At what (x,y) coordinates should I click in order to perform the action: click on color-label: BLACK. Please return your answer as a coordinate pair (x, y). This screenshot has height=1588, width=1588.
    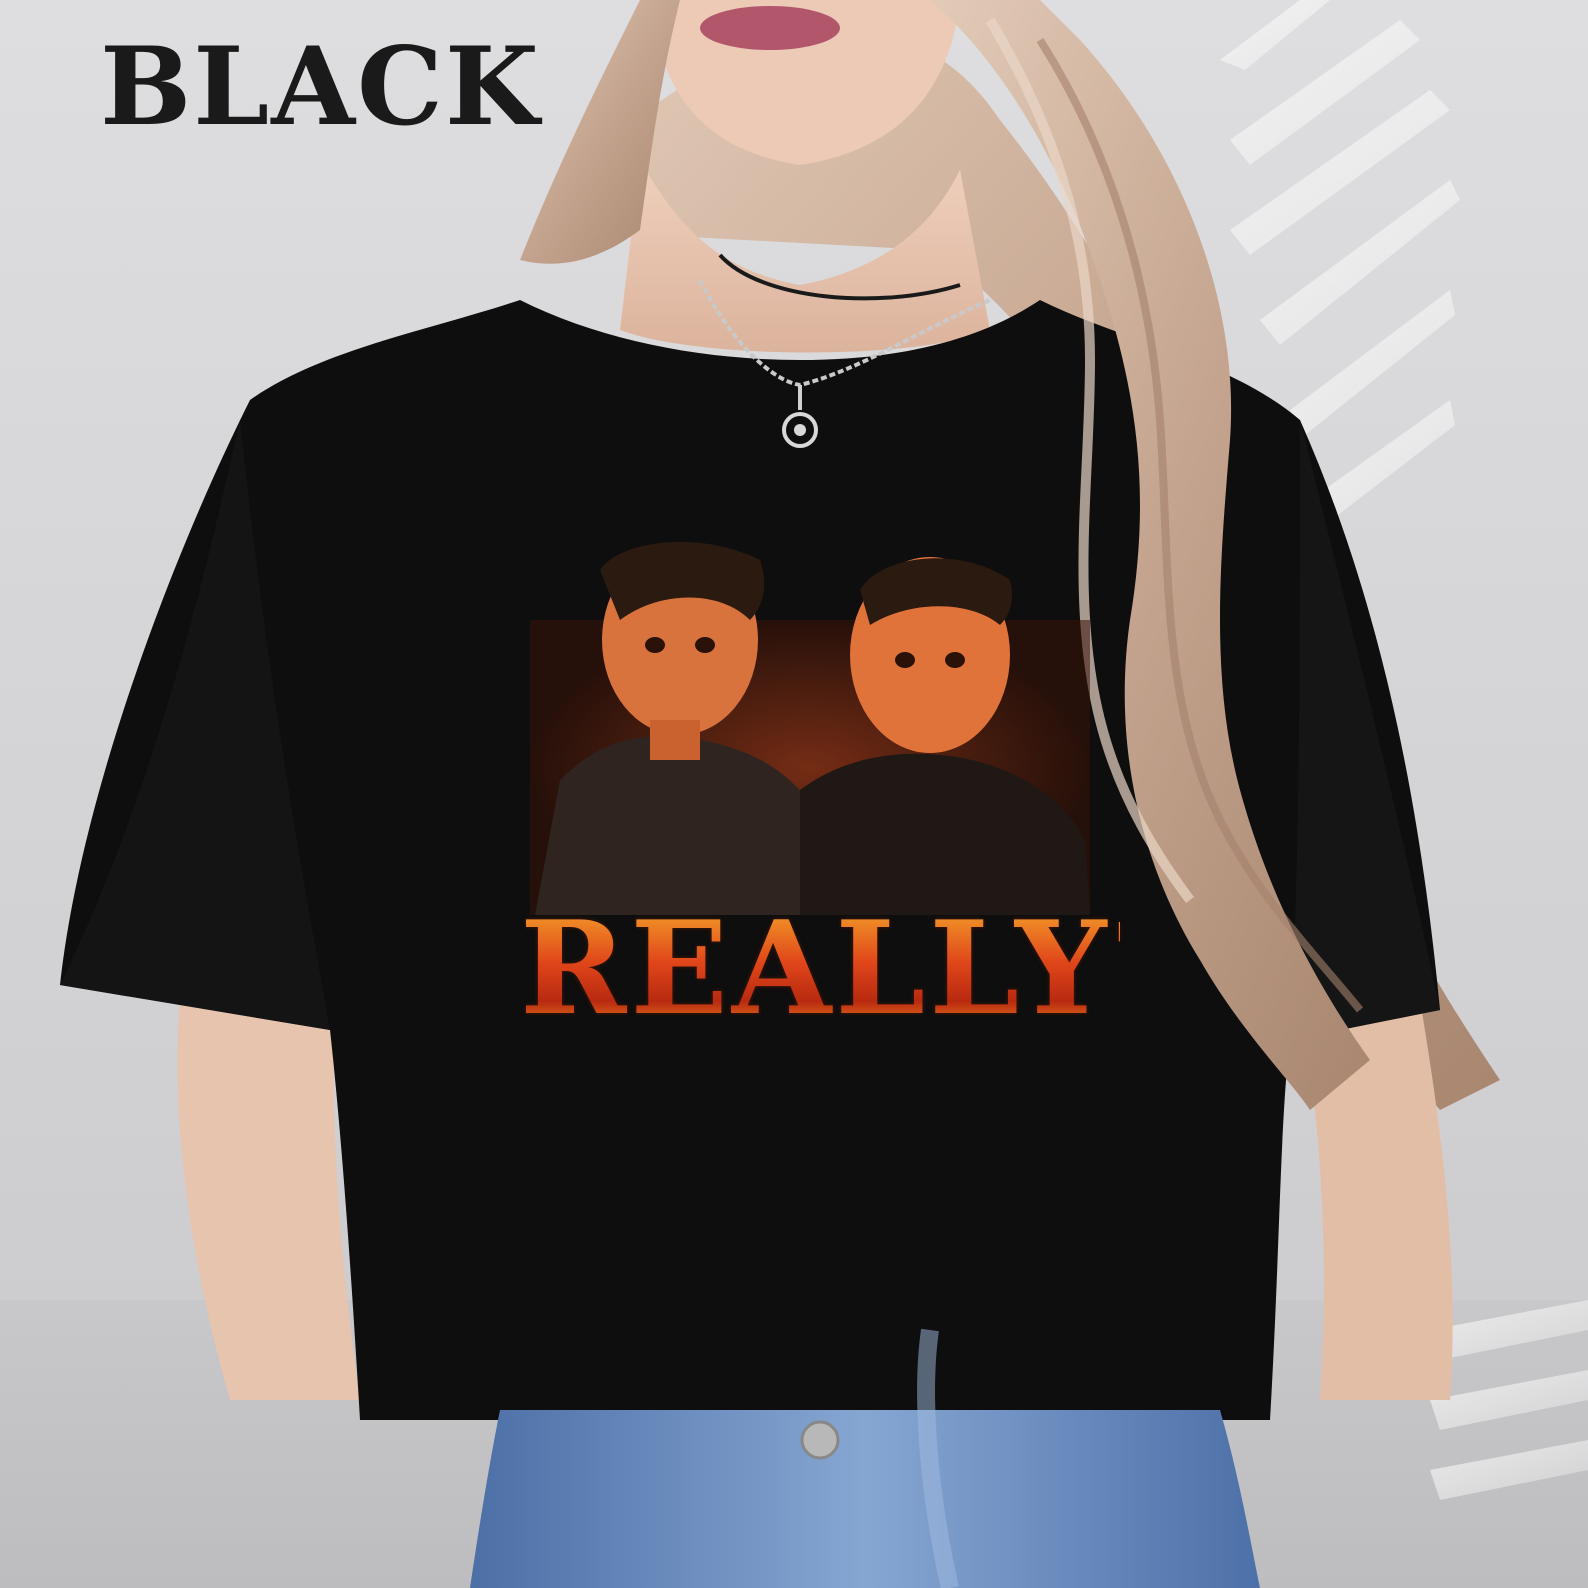
    Looking at the image, I should click on (320, 87).